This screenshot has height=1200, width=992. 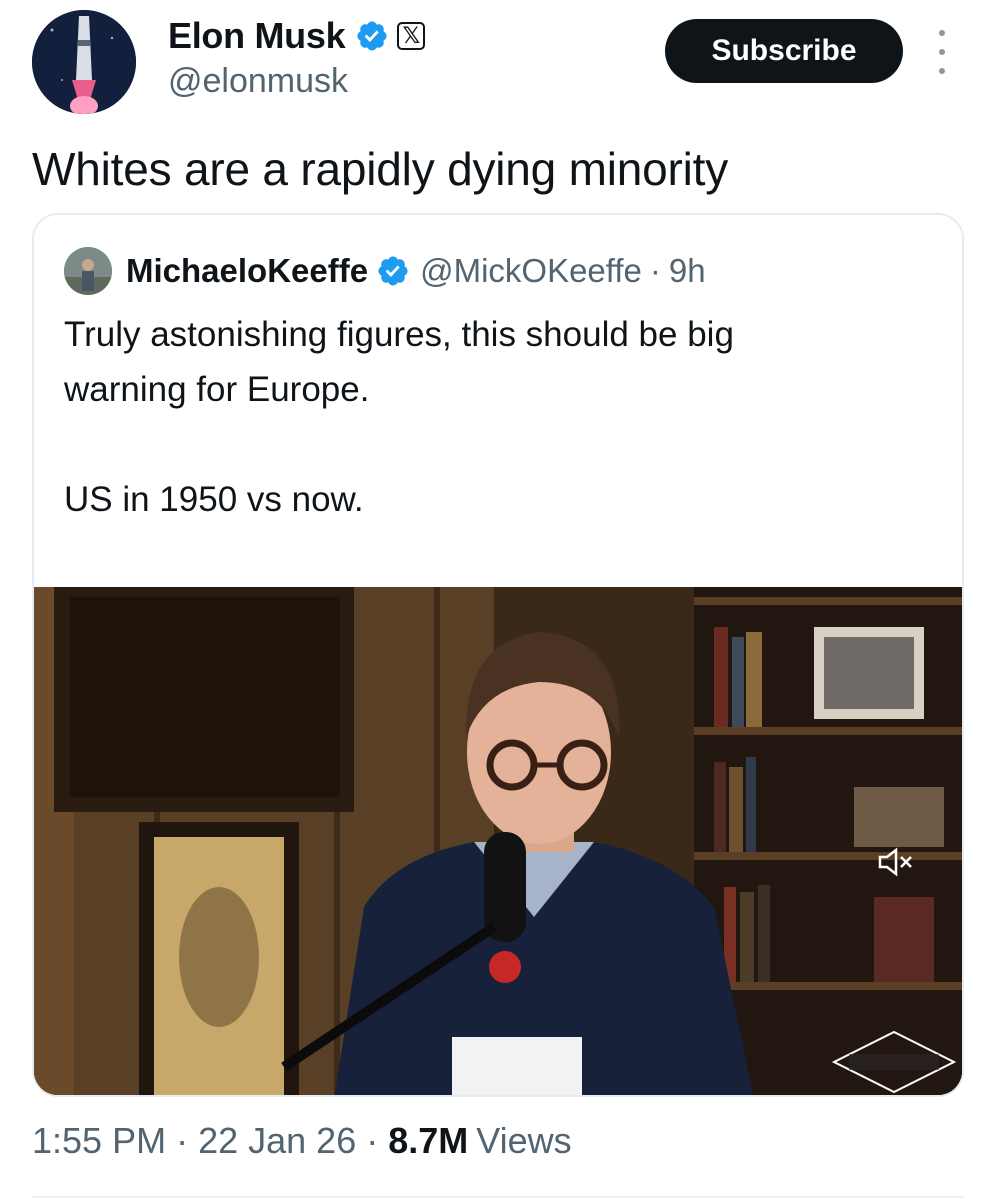 I want to click on author-handle: @elonmusk, so click(x=258, y=81).